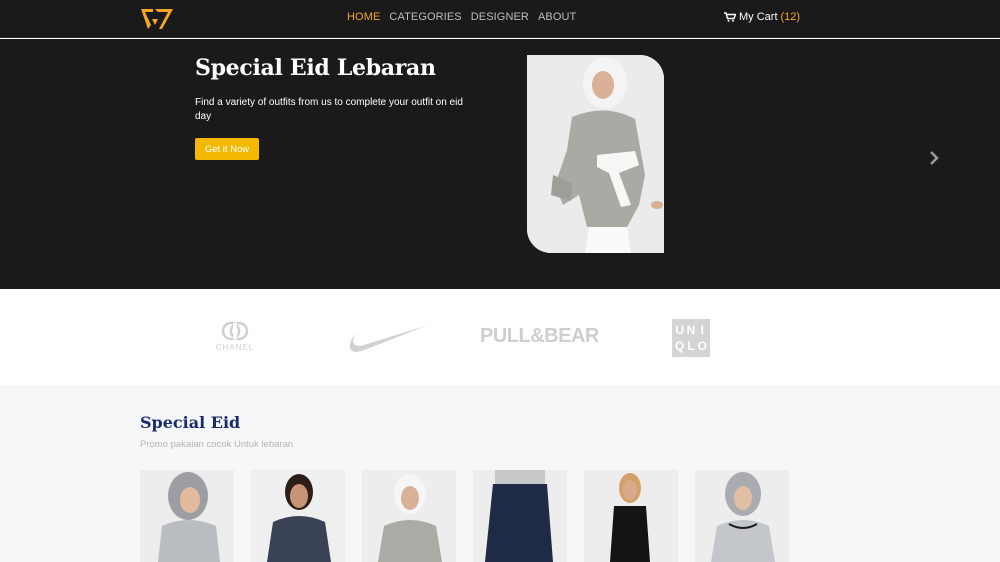  Describe the element at coordinates (679, 346) in the screenshot. I see `uniqlo-letter: Q` at that location.